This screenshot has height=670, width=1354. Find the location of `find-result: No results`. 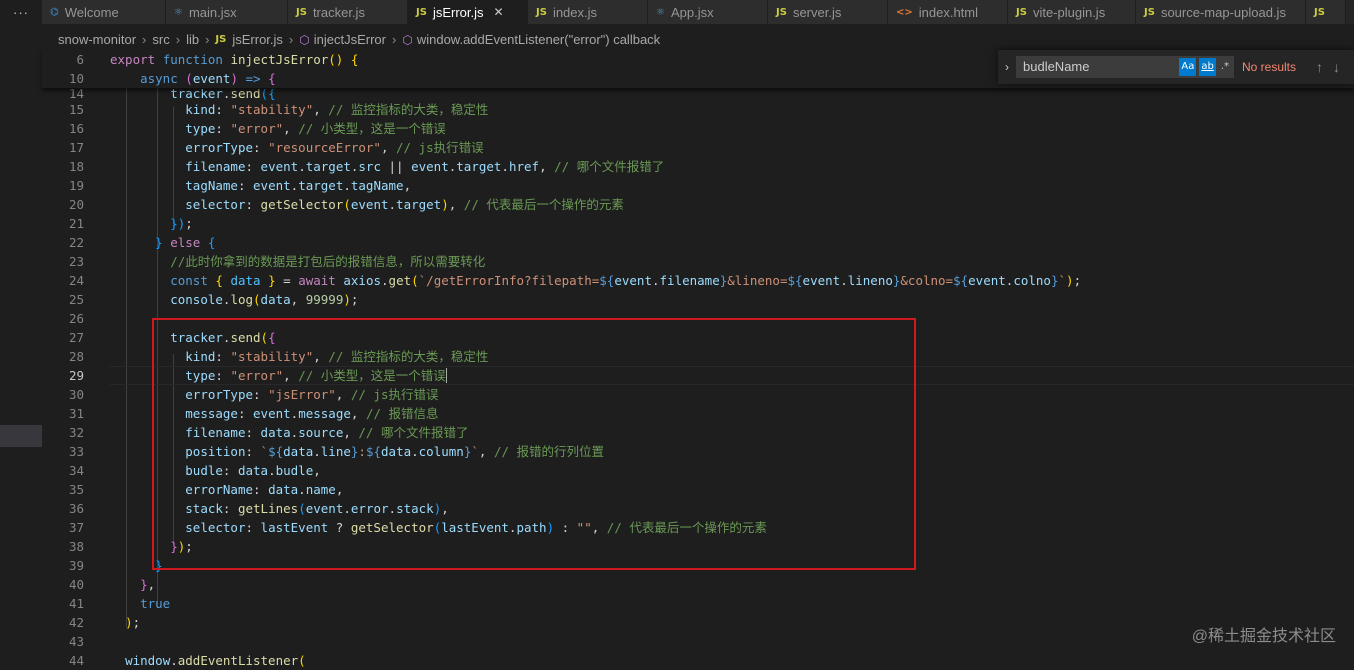

find-result: No results is located at coordinates (1269, 67).